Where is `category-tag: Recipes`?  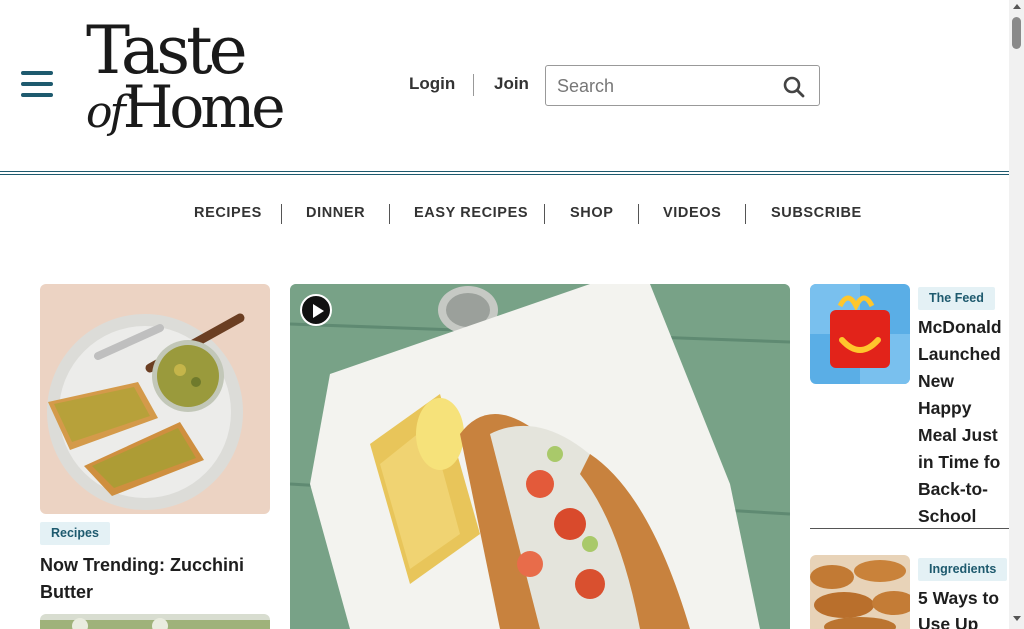
category-tag: Recipes is located at coordinates (75, 533).